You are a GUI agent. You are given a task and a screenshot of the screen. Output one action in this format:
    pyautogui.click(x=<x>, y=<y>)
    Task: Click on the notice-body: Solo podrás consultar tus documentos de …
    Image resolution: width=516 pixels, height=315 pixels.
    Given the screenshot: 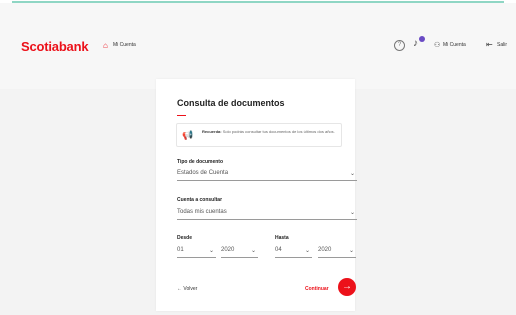 What is the action you would take?
    pyautogui.click(x=278, y=131)
    